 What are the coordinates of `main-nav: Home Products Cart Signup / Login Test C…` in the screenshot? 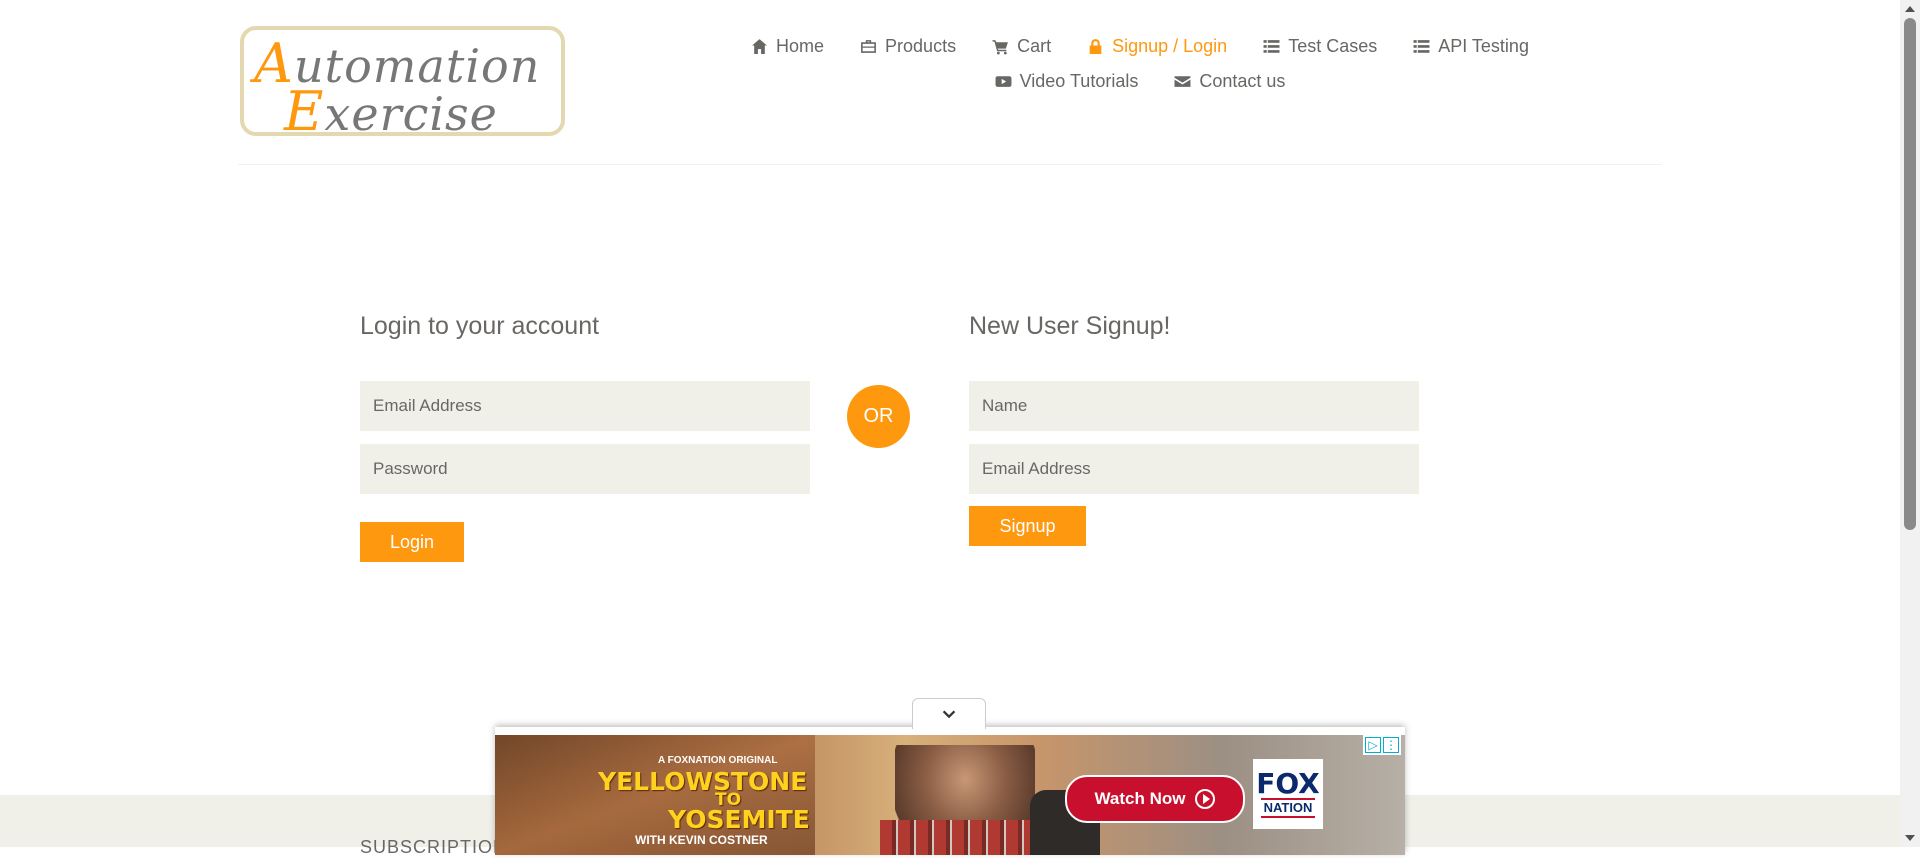 It's located at (1140, 71).